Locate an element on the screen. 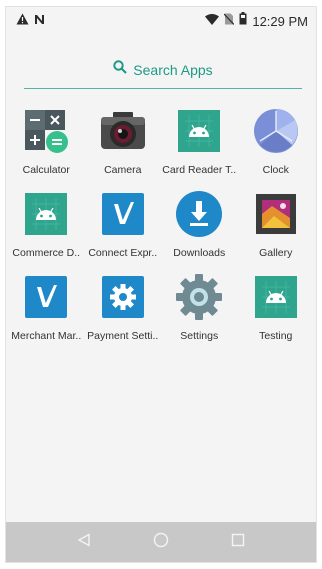 This screenshot has width=322, height=569. app-merchant-market: Merchant Mar.. is located at coordinates (46, 307).